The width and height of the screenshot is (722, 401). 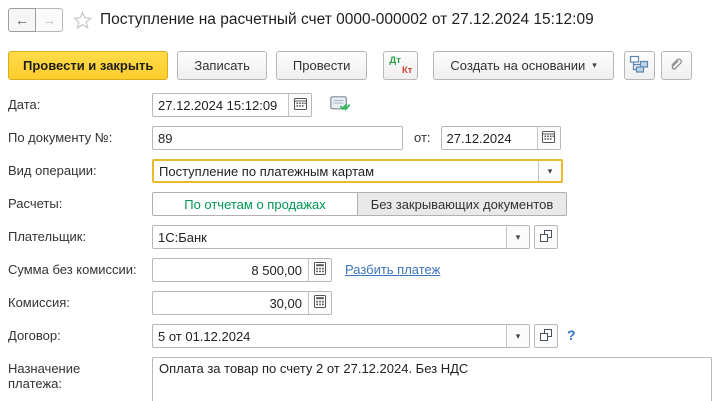 What do you see at coordinates (407, 70) in the screenshot?
I see `credit-label: Кт` at bounding box center [407, 70].